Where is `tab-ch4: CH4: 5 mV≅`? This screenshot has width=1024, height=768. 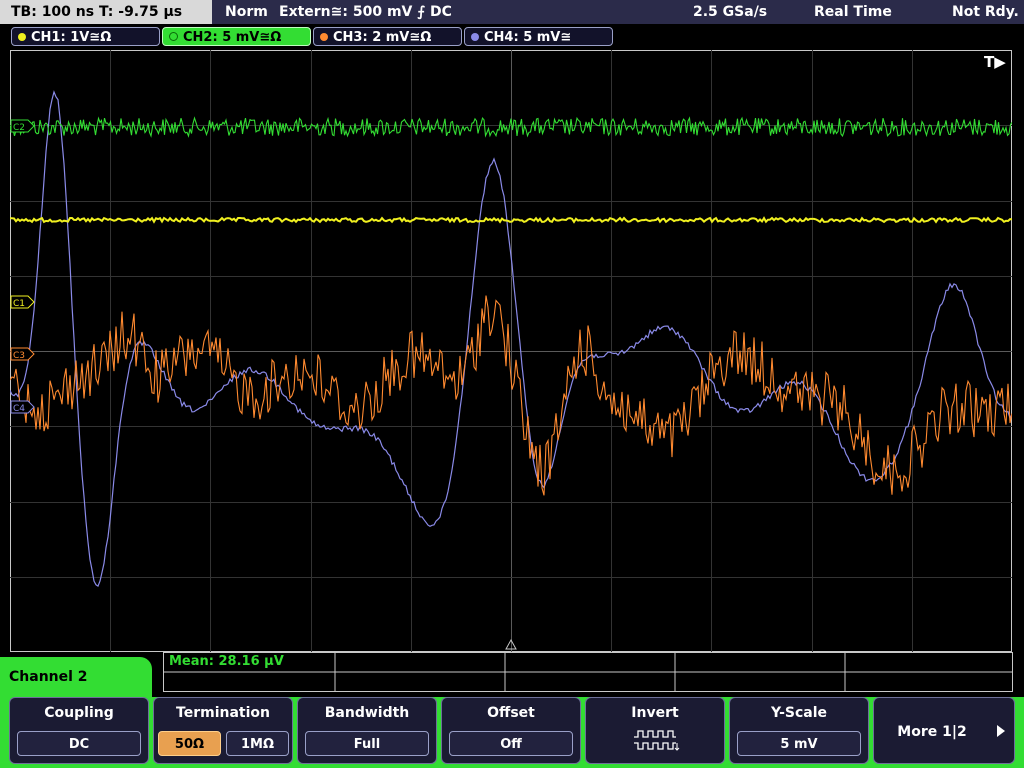
tab-ch4: CH4: 5 mV≅ is located at coordinates (538, 36).